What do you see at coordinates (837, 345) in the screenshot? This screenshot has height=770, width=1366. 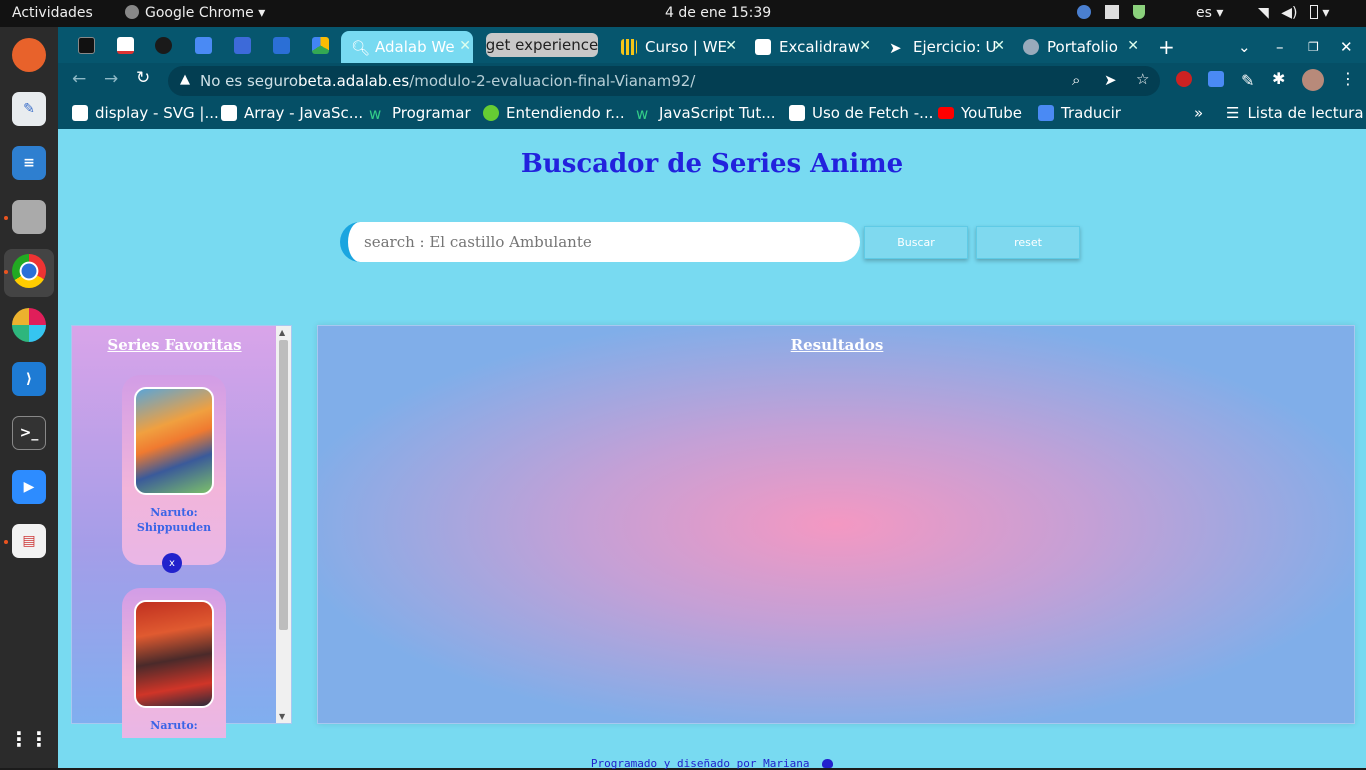 I see `results-title: Resultados` at bounding box center [837, 345].